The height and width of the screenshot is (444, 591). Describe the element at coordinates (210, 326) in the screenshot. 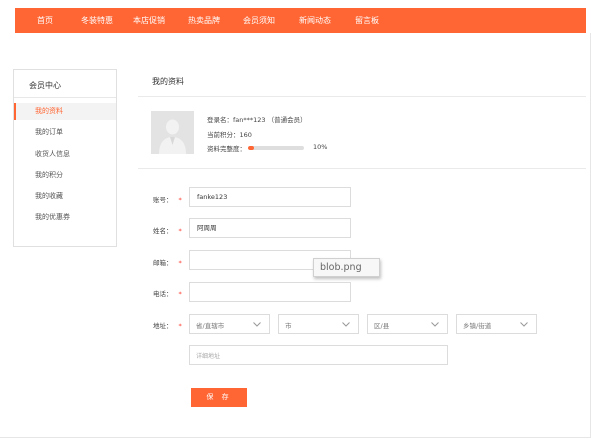

I see `province-select-value: 省/直辖市` at that location.